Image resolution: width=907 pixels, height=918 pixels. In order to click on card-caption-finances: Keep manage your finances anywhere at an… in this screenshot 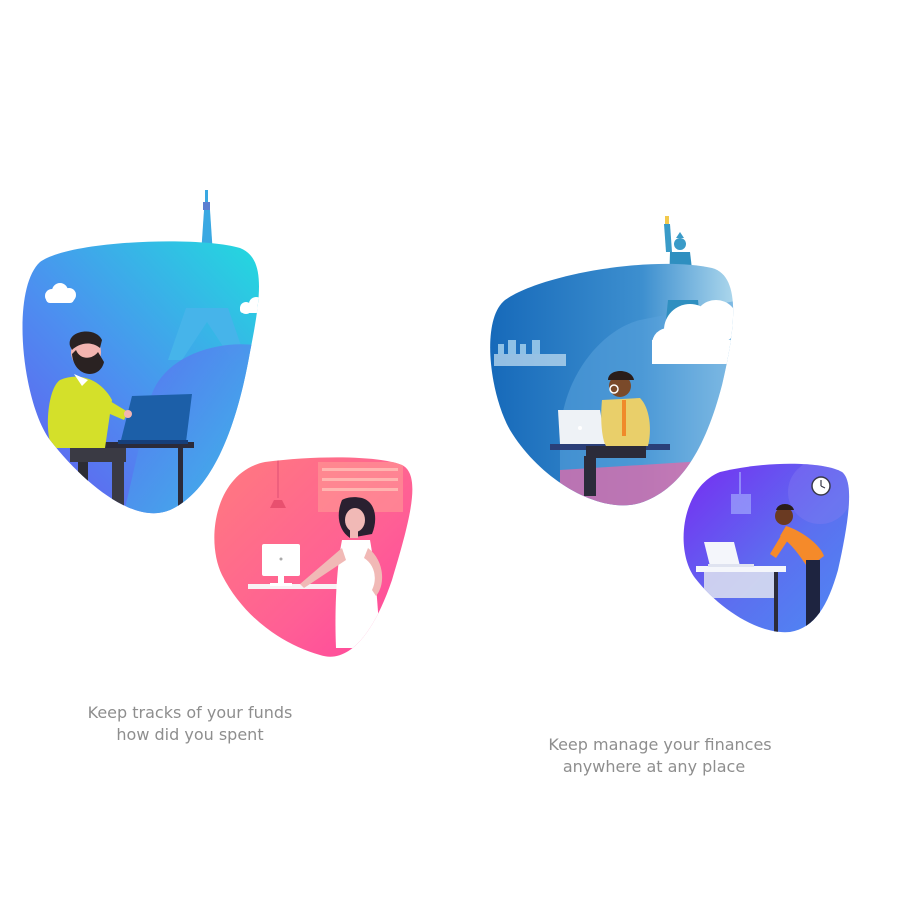, I will do `click(660, 756)`.